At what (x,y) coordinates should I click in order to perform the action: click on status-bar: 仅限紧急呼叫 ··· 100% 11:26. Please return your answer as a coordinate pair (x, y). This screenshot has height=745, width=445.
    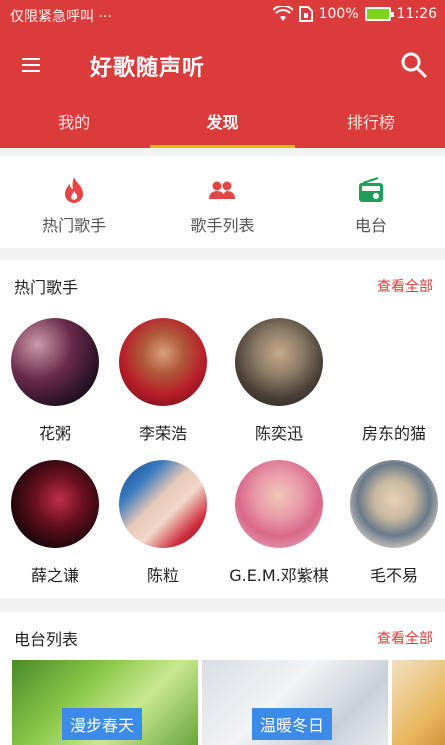
    Looking at the image, I should click on (222, 15).